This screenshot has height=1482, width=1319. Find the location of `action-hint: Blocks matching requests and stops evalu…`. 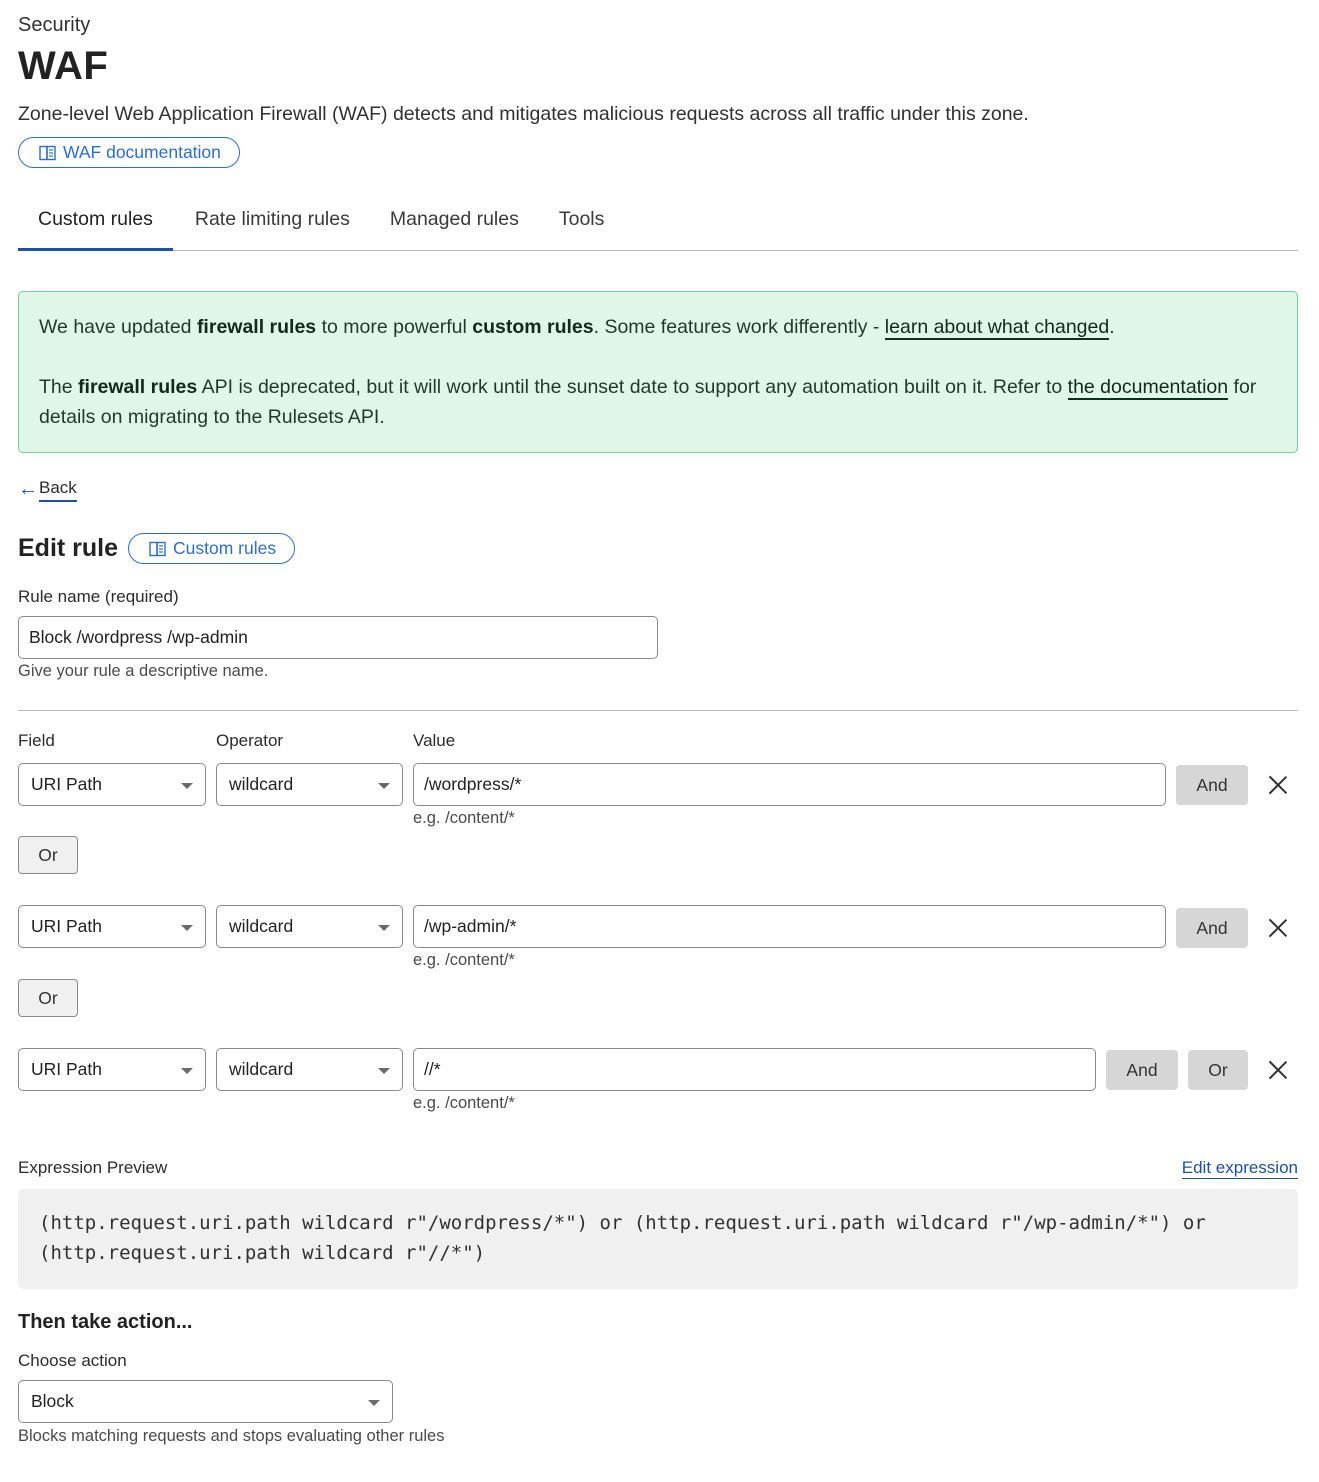

action-hint: Blocks matching requests and stops evalu… is located at coordinates (231, 1436).